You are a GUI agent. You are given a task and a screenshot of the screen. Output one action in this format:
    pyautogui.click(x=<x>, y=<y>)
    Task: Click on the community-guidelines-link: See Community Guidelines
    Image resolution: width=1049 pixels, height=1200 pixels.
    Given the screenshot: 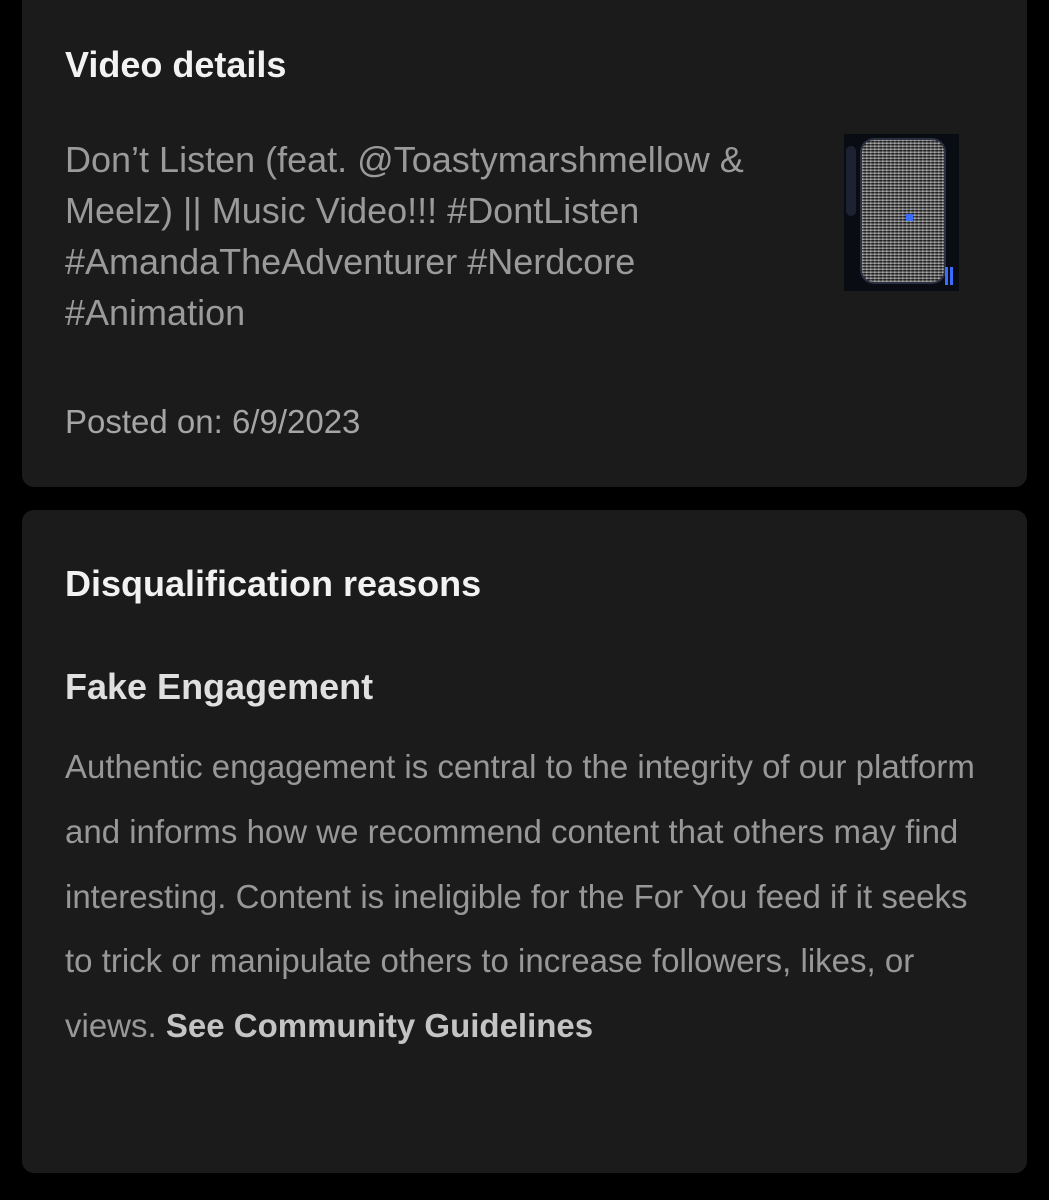 What is the action you would take?
    pyautogui.click(x=379, y=1025)
    